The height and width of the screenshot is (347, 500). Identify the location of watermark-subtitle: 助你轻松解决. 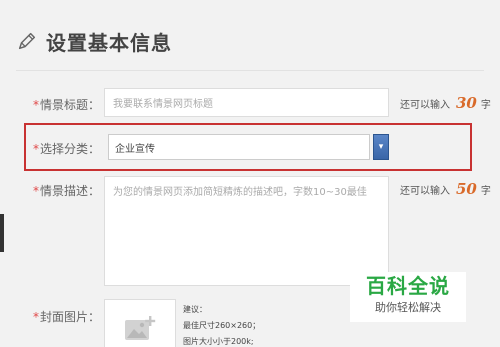
(408, 307).